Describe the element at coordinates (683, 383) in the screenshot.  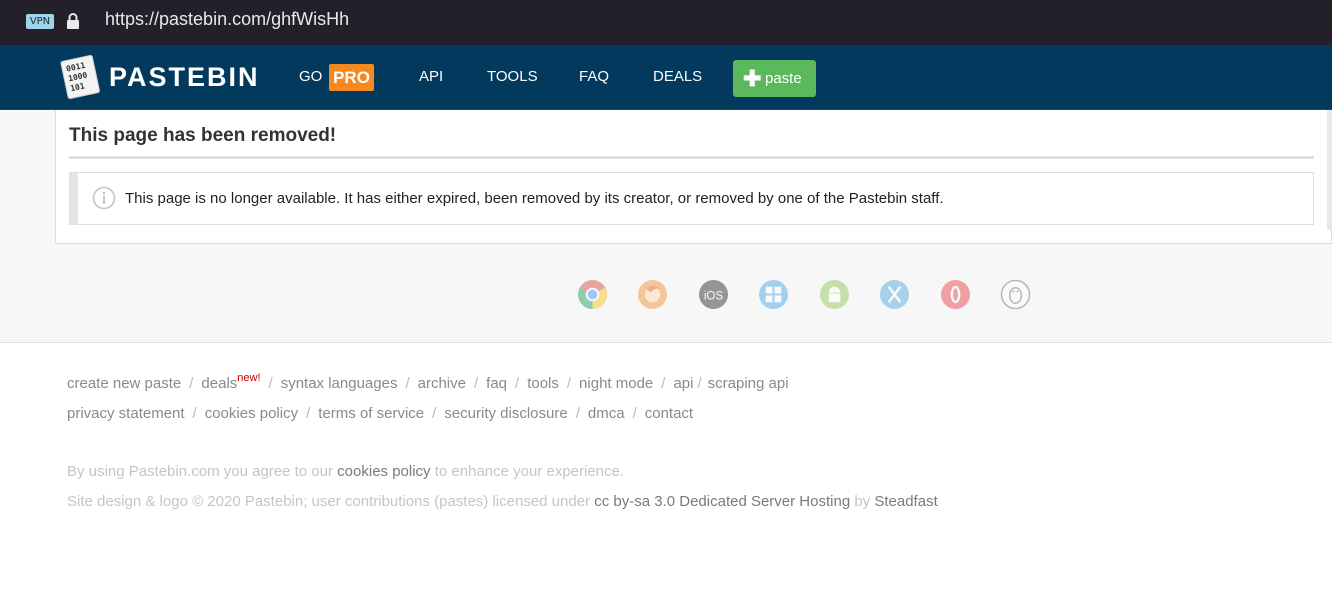
I see `footer-link-api: api` at that location.